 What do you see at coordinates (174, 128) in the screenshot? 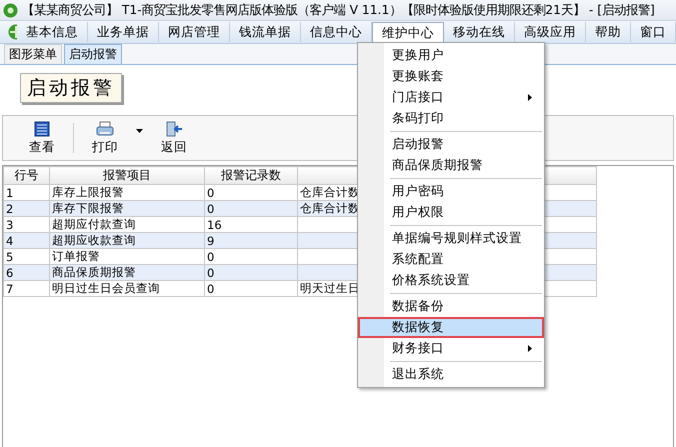
I see `door-arrow-icon` at bounding box center [174, 128].